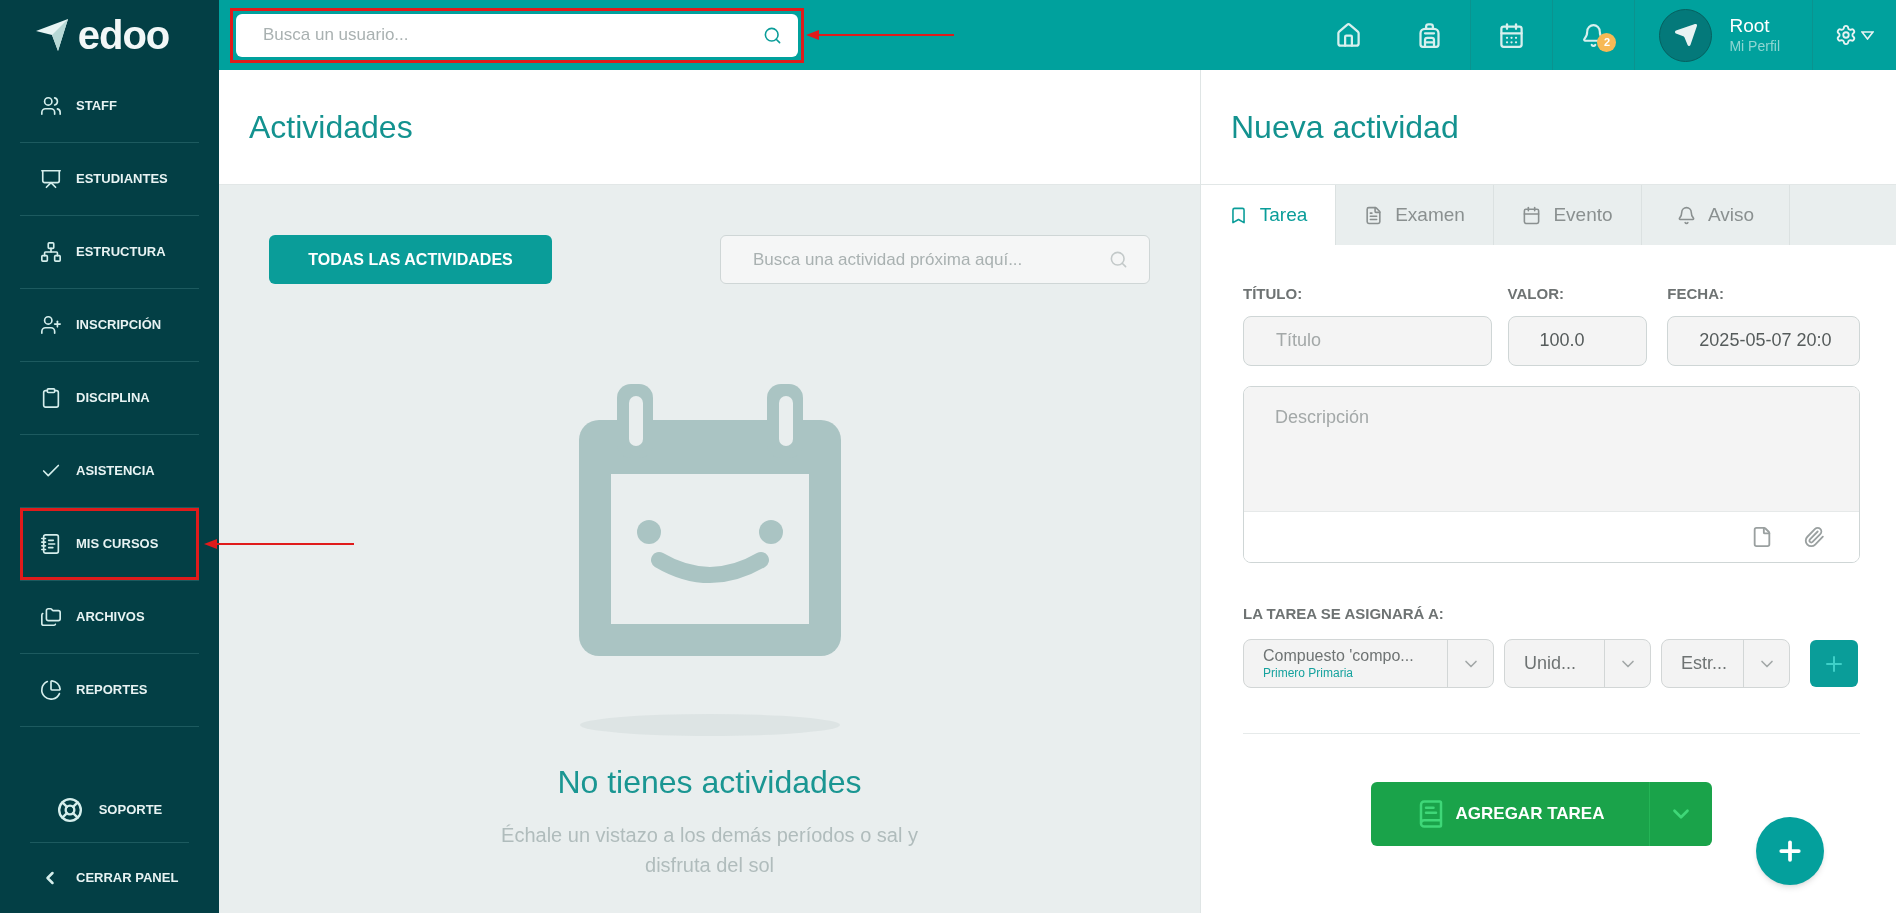 This screenshot has height=913, width=1896. Describe the element at coordinates (1607, 42) in the screenshot. I see `notification-badge: 2` at that location.